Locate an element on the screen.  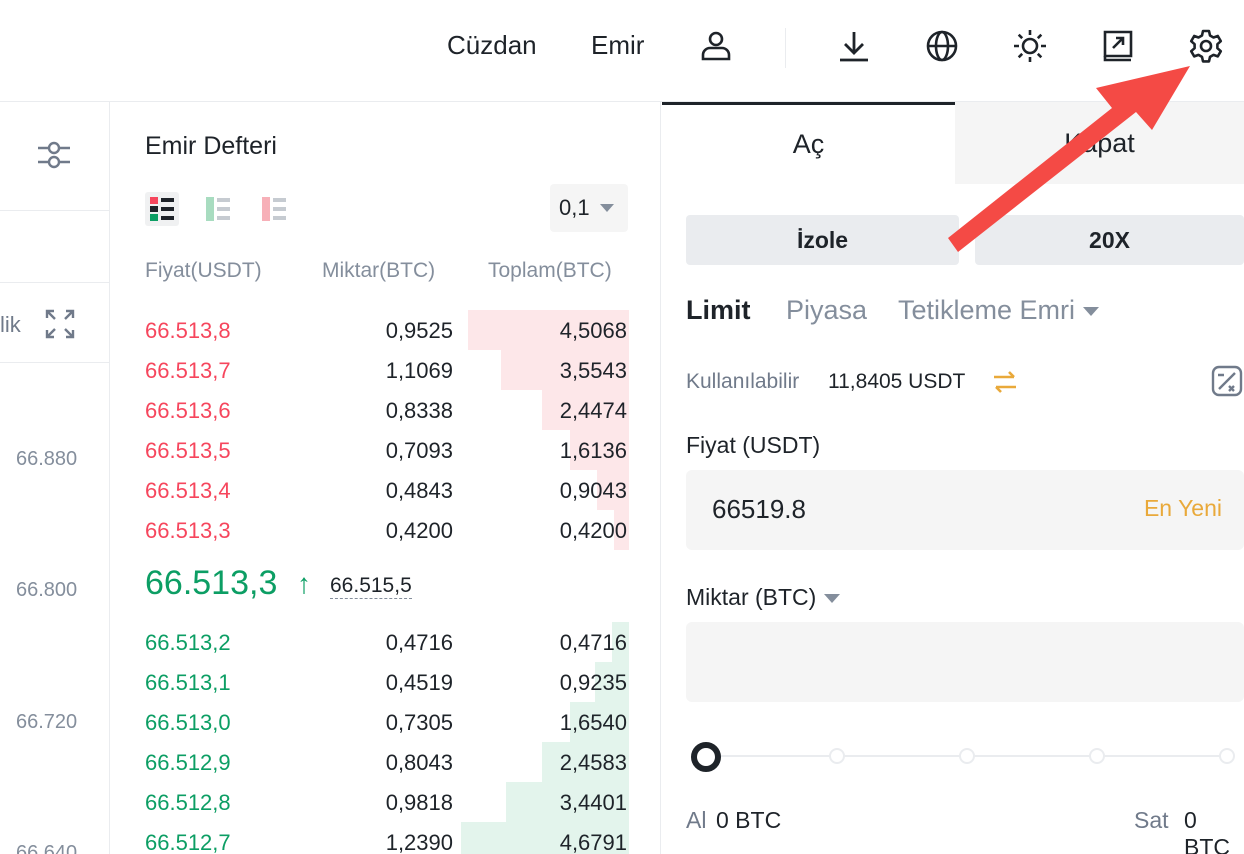
y-axis-tick: 66.640 is located at coordinates (47, 848).